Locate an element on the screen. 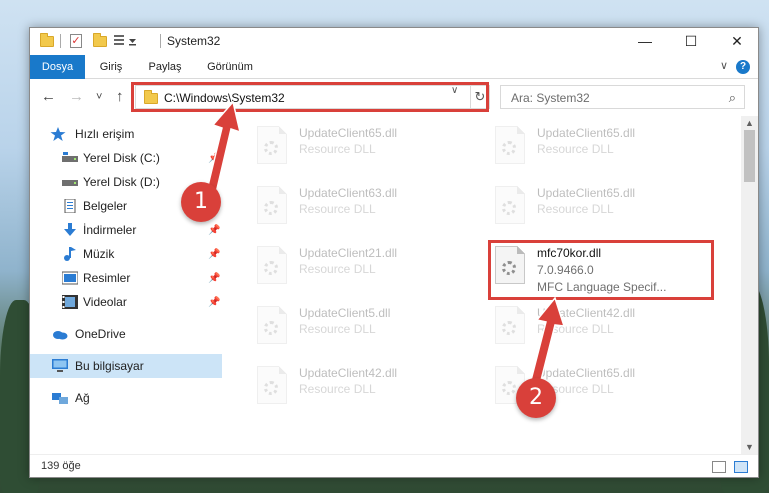 This screenshot has height=493, width=769. callout-step-1: 1 is located at coordinates (201, 202).